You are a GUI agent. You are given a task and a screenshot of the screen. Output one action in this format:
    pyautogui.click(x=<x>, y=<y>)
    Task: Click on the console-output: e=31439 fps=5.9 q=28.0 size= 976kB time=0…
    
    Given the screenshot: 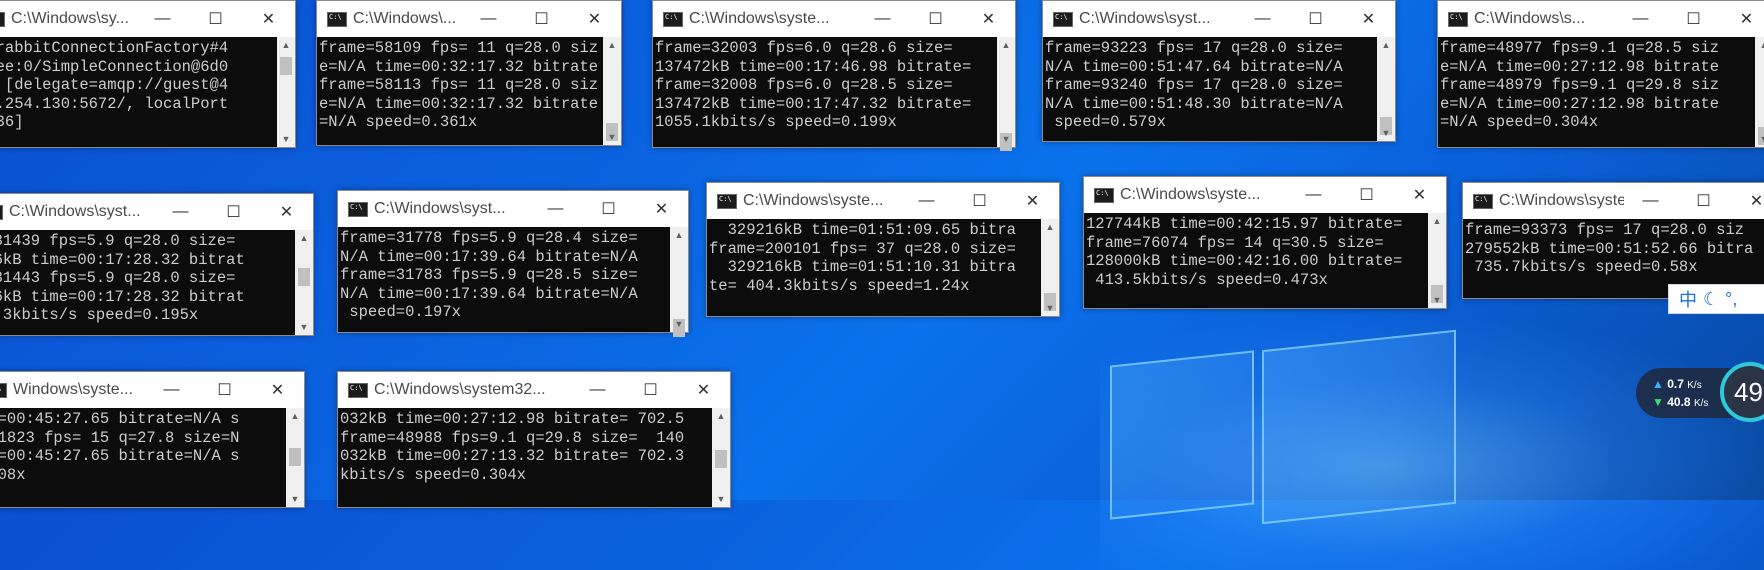 What is the action you would take?
    pyautogui.click(x=147, y=282)
    